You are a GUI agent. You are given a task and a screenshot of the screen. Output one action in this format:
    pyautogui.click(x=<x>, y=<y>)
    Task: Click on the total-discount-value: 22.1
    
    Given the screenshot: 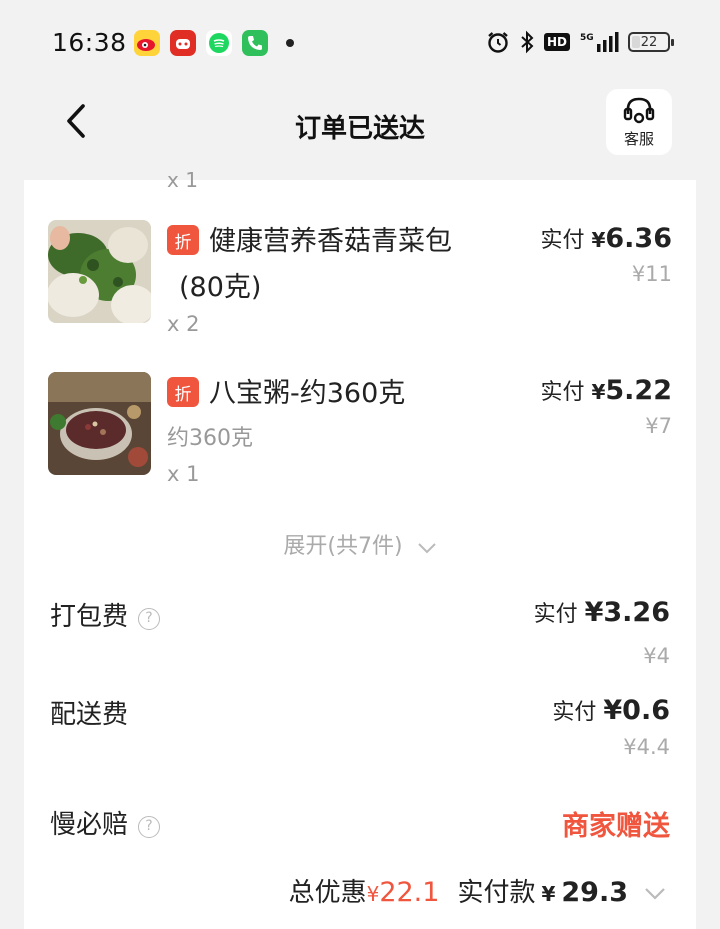 What is the action you would take?
    pyautogui.click(x=409, y=892)
    